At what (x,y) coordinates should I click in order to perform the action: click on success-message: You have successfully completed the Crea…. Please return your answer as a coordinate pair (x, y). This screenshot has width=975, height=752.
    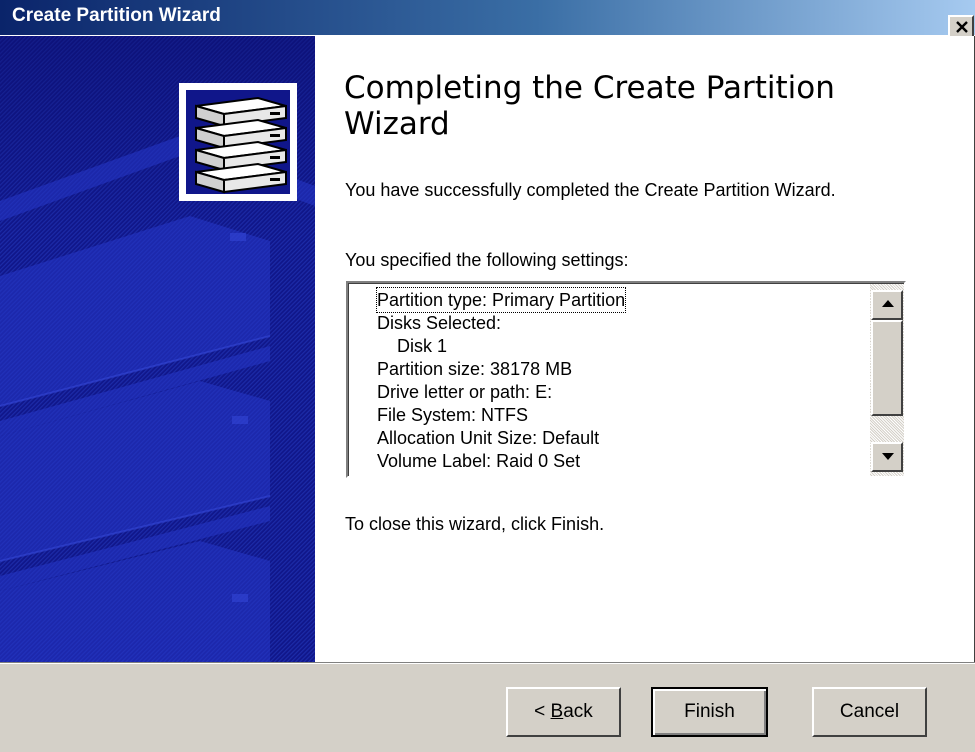
    Looking at the image, I should click on (590, 190).